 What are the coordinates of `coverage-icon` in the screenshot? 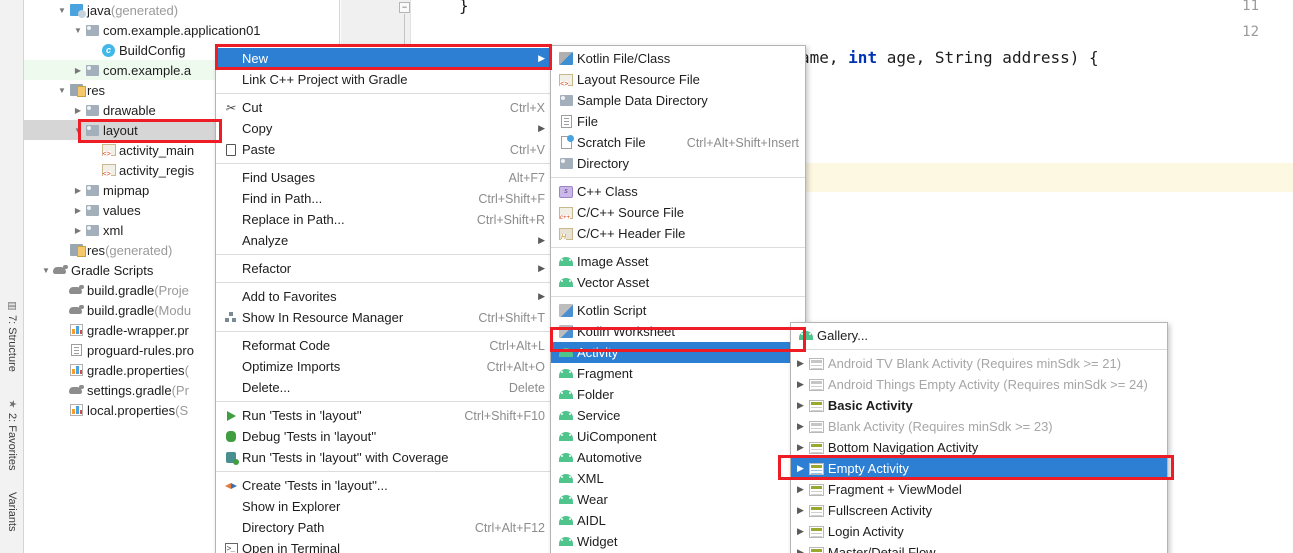 It's located at (232, 458).